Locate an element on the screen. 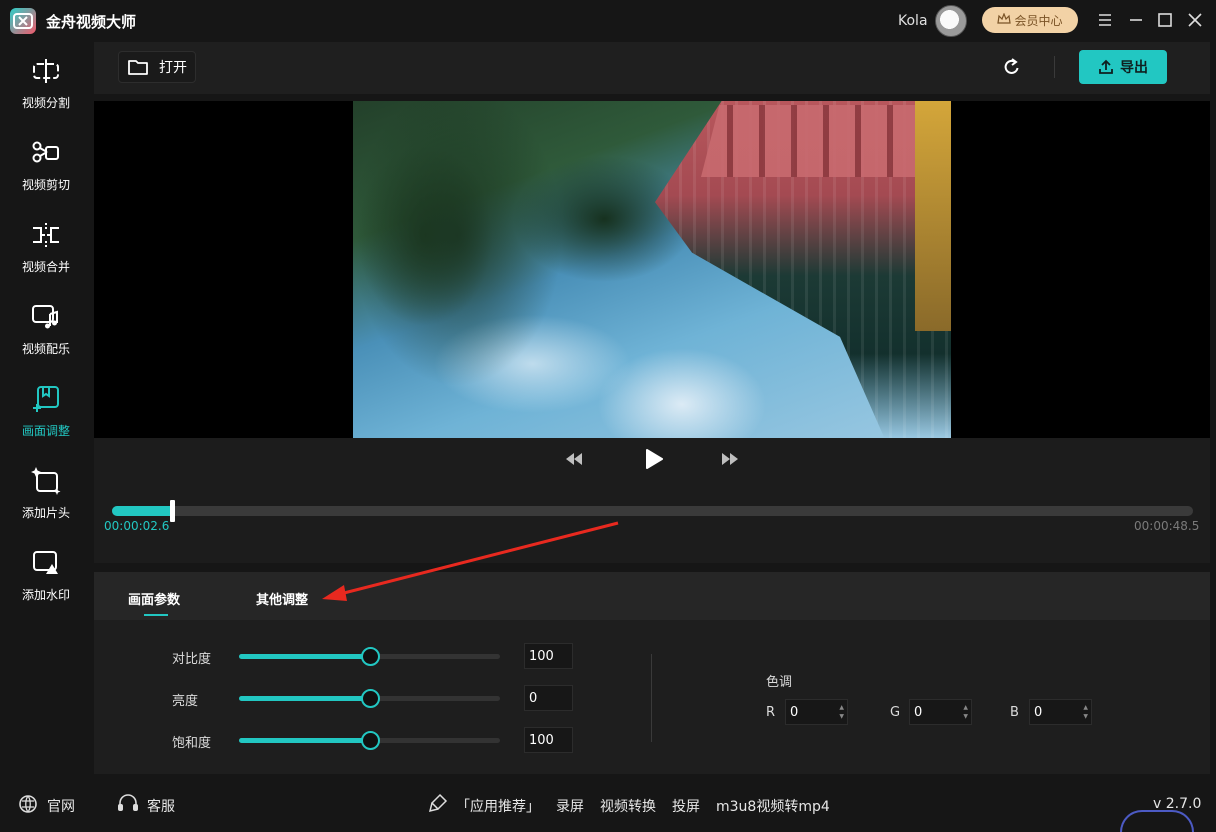 This screenshot has height=832, width=1216. website-link: 官网 is located at coordinates (61, 806).